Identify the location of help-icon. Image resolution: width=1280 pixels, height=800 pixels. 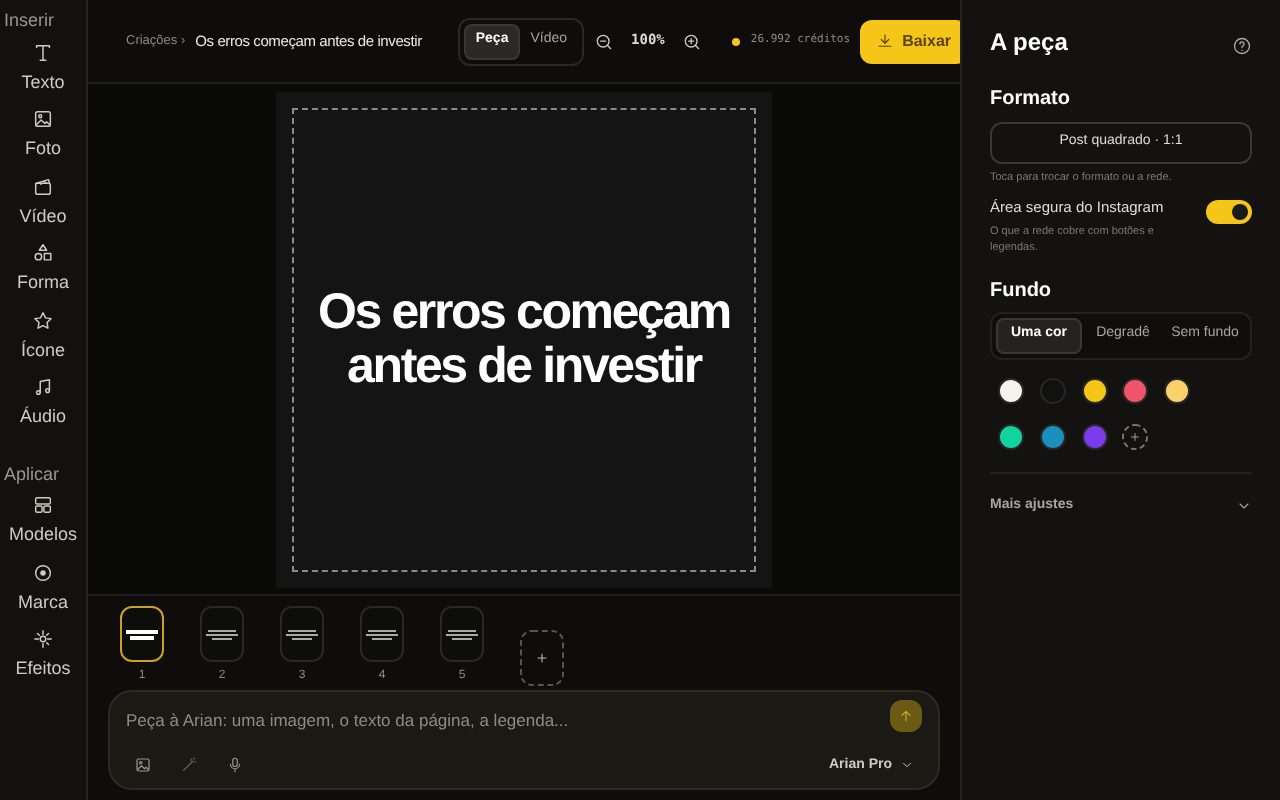
(1242, 46).